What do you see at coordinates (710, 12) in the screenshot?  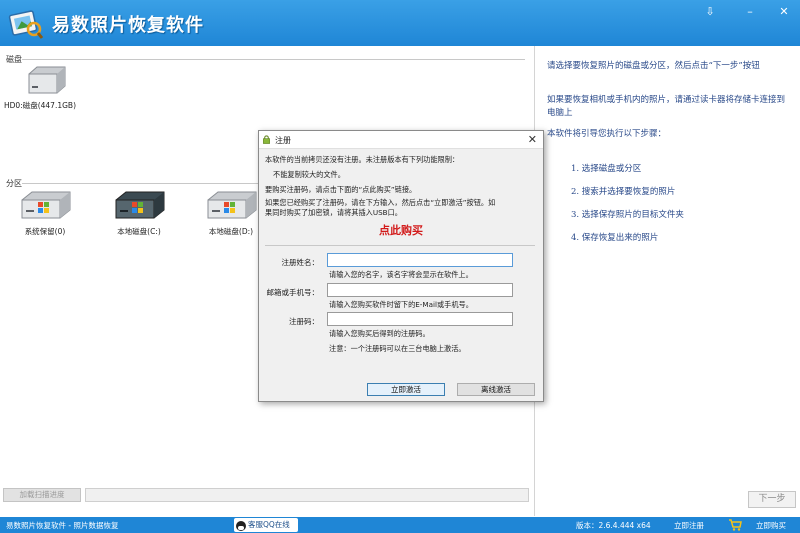 I see `menu-down-icon: ⇩` at bounding box center [710, 12].